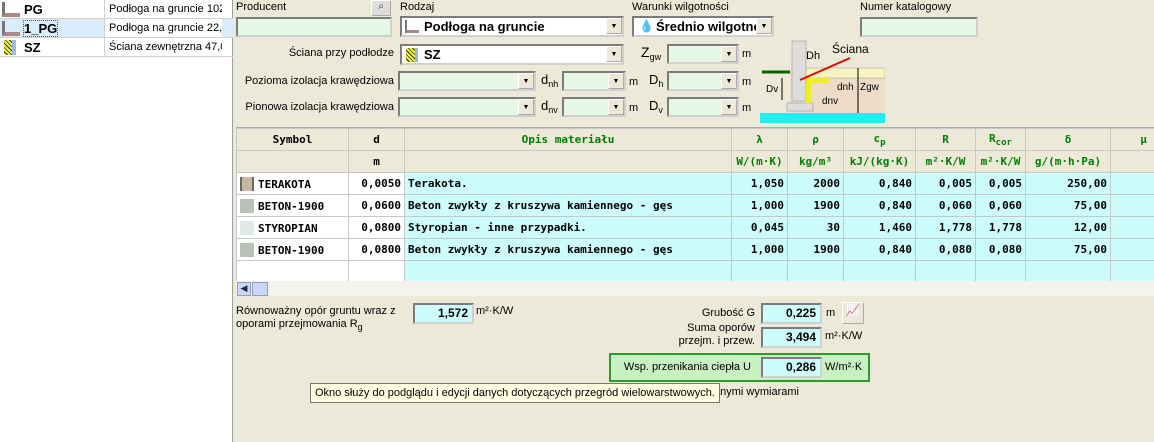 This screenshot has width=1154, height=442. Describe the element at coordinates (568, 183) in the screenshot. I see `cell-opis: Terakota.` at that location.